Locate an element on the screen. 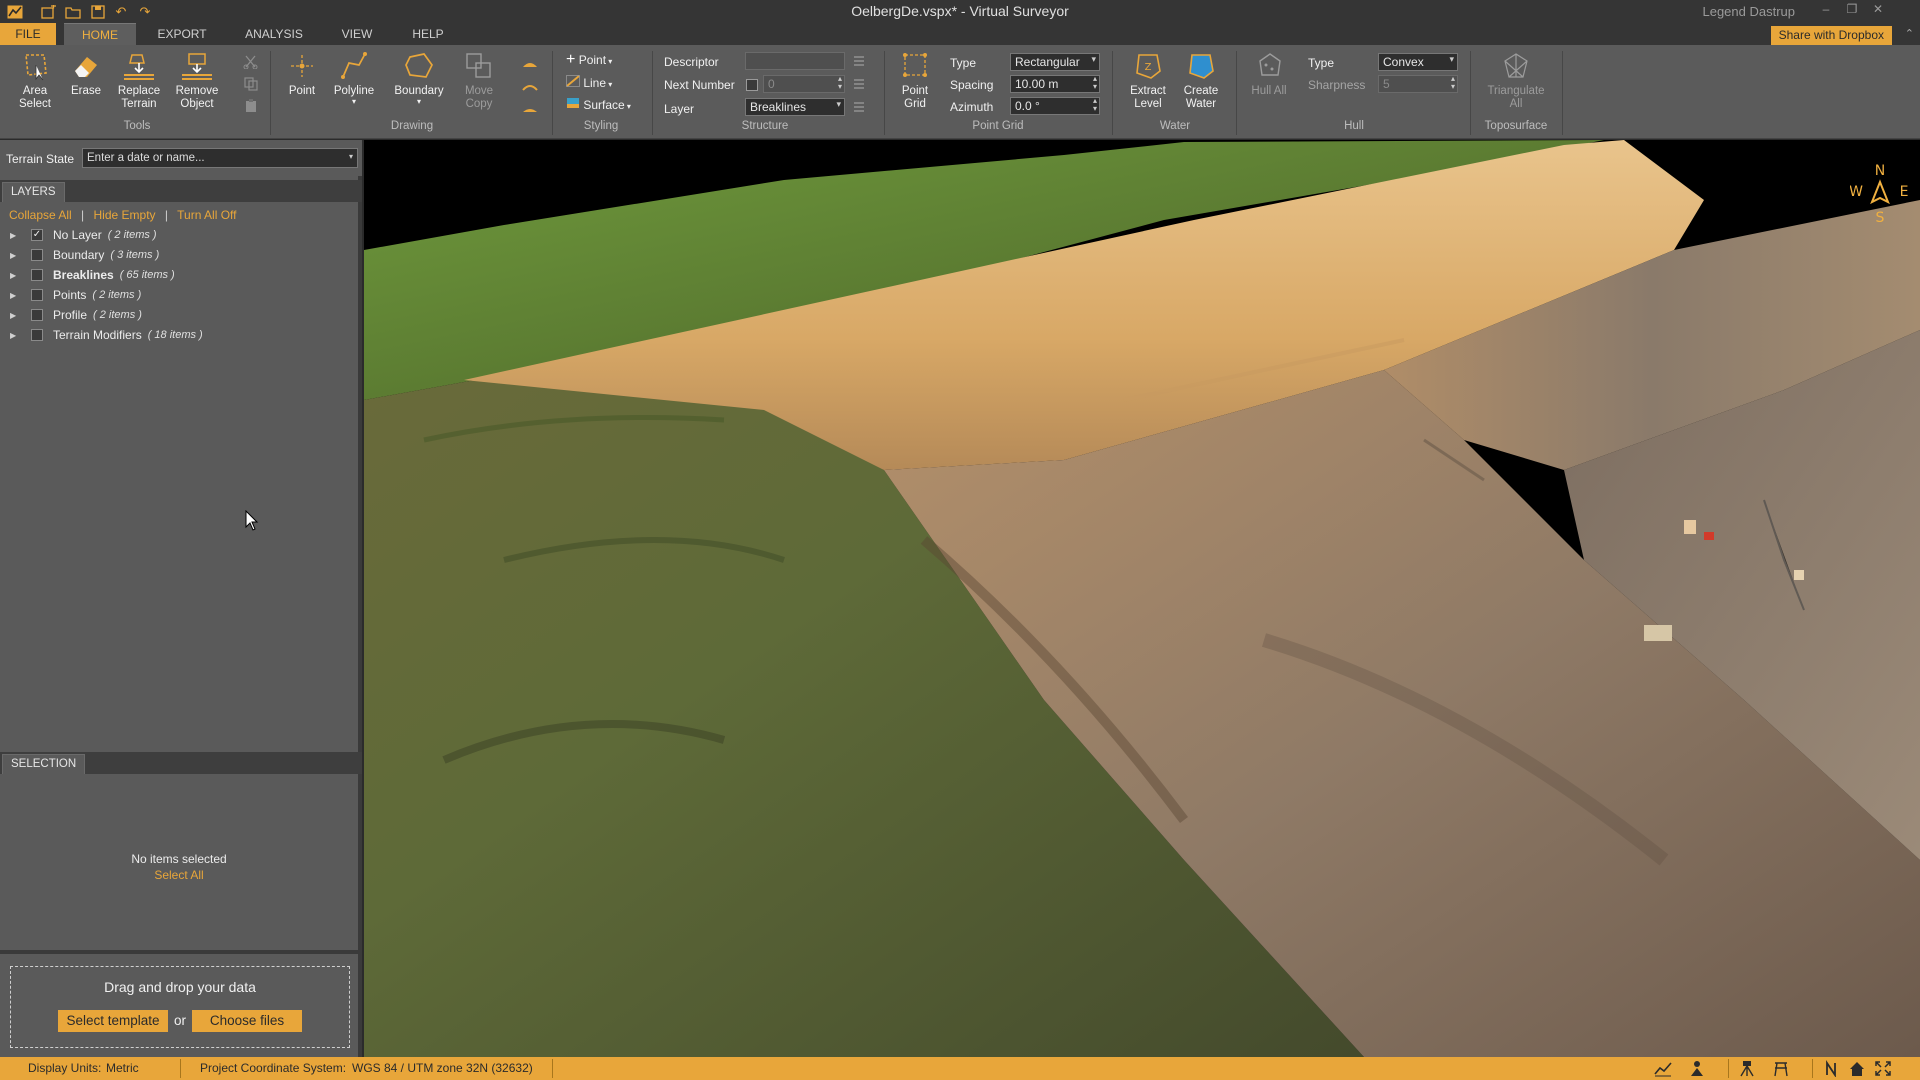  flatten-icon is located at coordinates (530, 108).